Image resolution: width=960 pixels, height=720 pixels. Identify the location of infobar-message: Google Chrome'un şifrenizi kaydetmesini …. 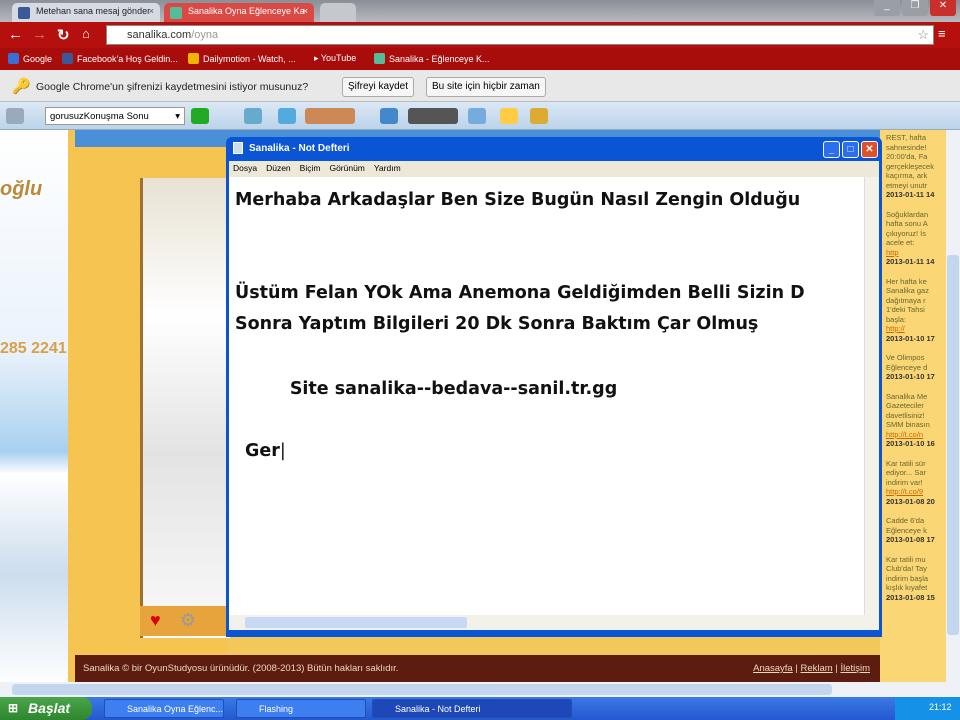
(172, 87).